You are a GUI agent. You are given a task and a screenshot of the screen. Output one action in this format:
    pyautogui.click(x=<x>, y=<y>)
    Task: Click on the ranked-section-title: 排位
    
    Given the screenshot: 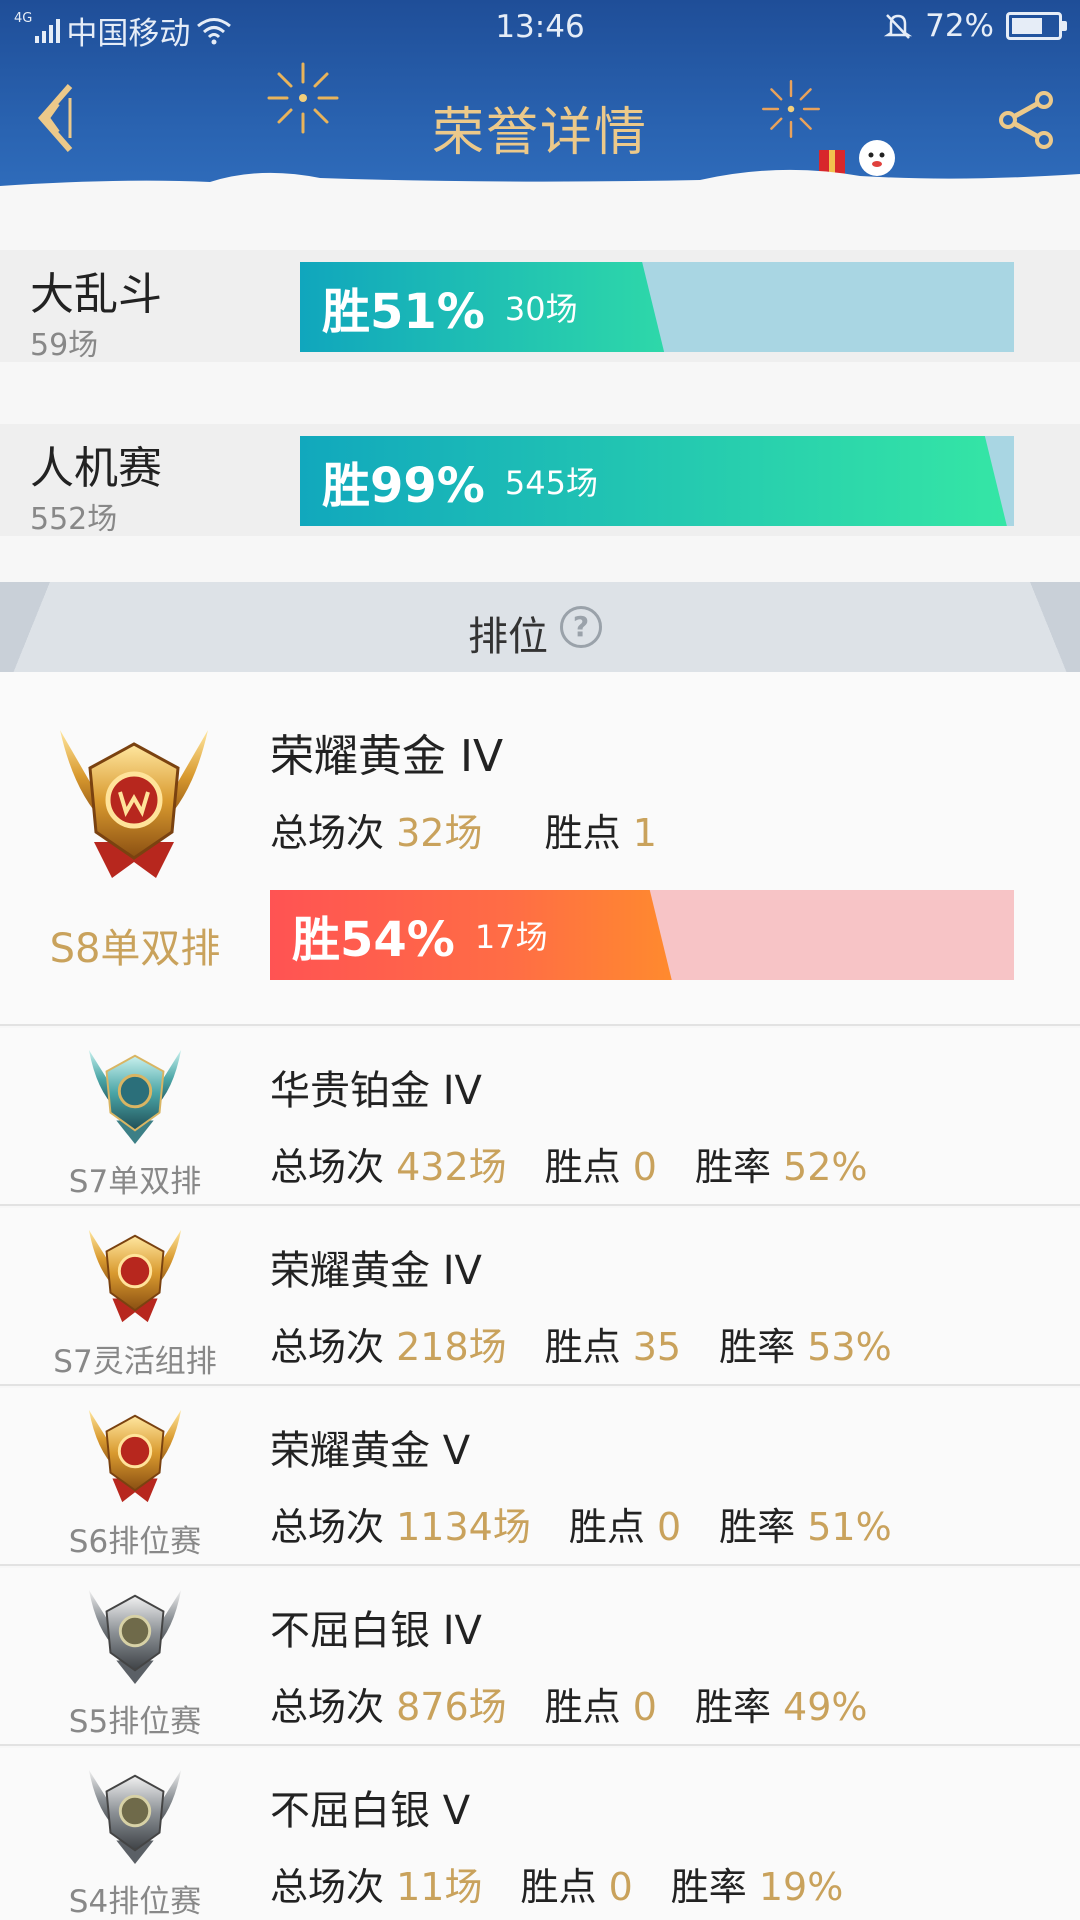 What is the action you would take?
    pyautogui.click(x=508, y=637)
    